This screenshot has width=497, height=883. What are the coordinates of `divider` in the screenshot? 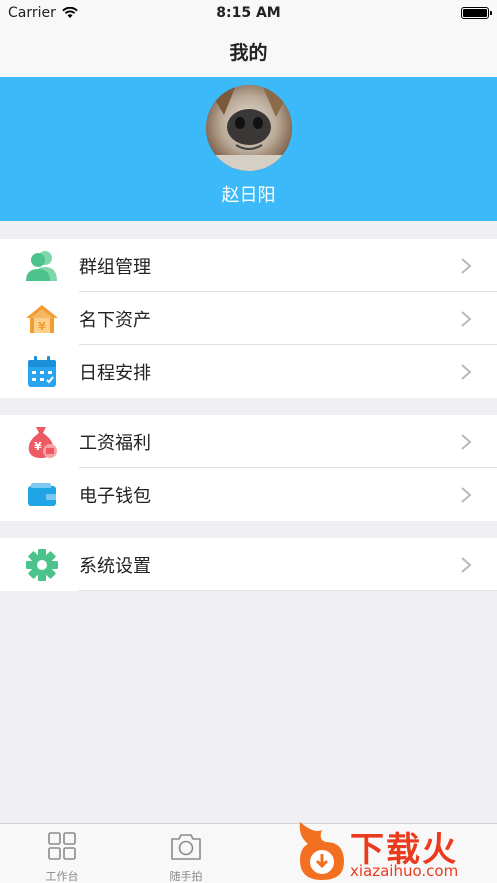 It's located at (288, 590).